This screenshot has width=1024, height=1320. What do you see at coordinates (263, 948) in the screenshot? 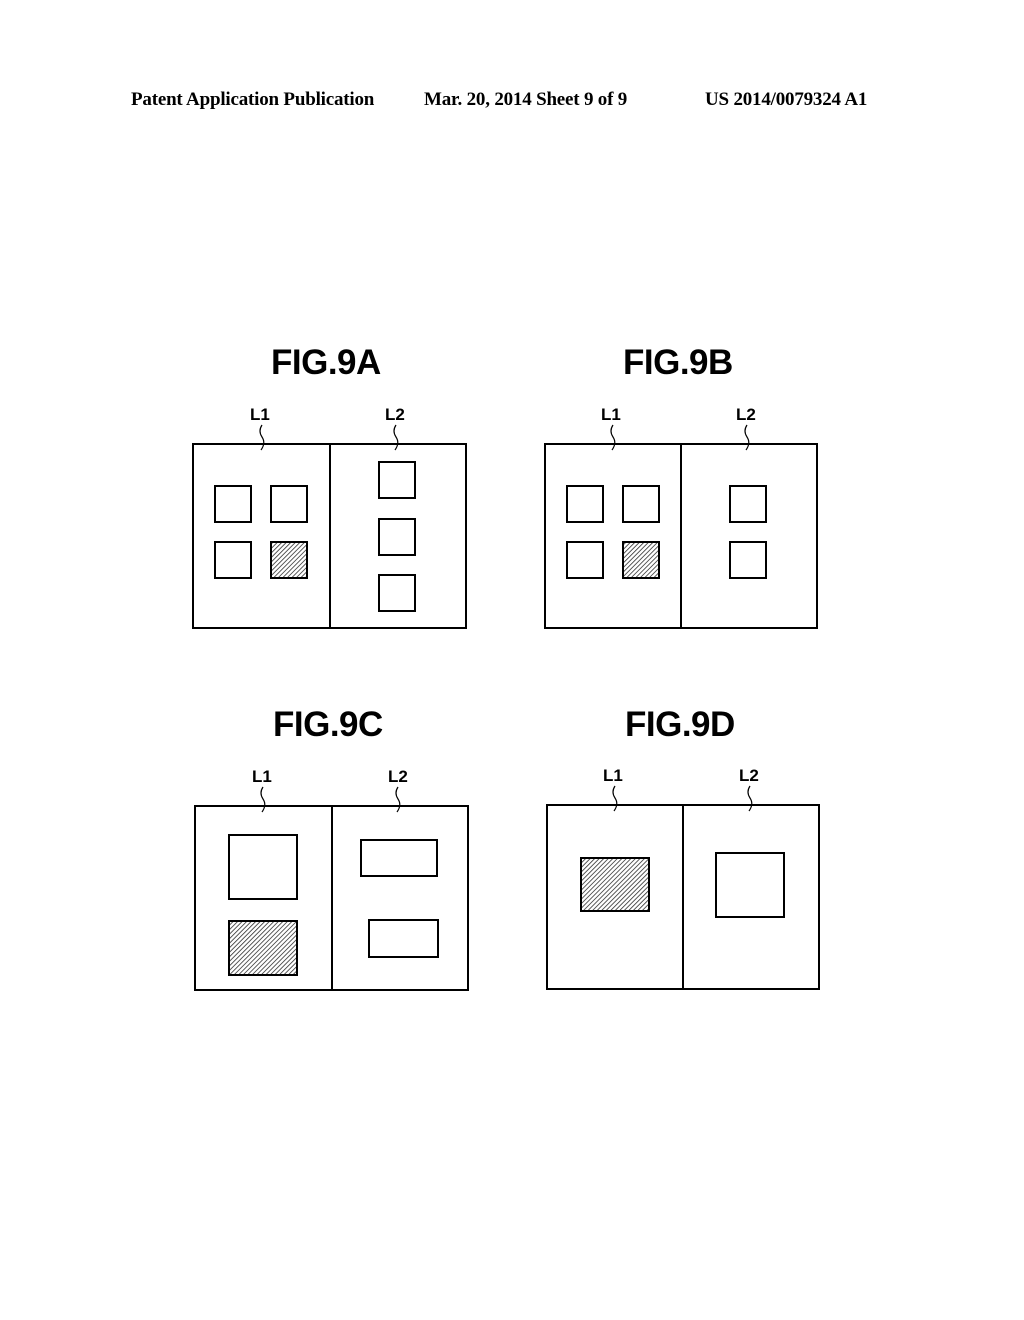
I see `figure-9c-l1-item-hatched` at bounding box center [263, 948].